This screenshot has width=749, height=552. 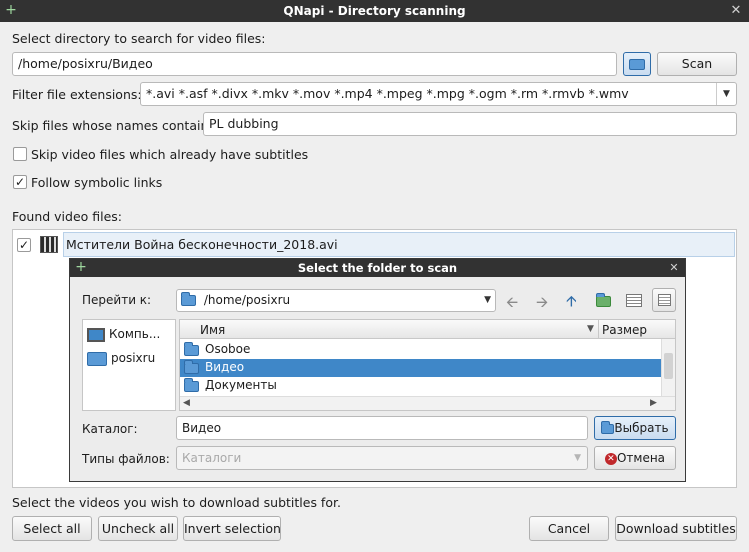 I want to click on types-label: Типы файлов:, so click(x=126, y=459).